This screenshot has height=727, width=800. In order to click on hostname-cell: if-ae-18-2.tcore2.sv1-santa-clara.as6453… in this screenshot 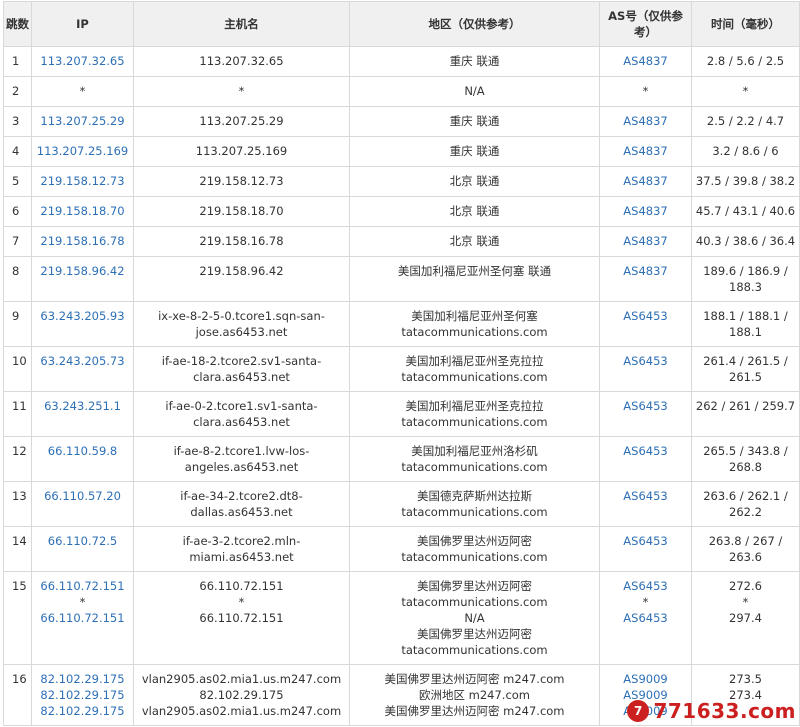, I will do `click(241, 369)`.